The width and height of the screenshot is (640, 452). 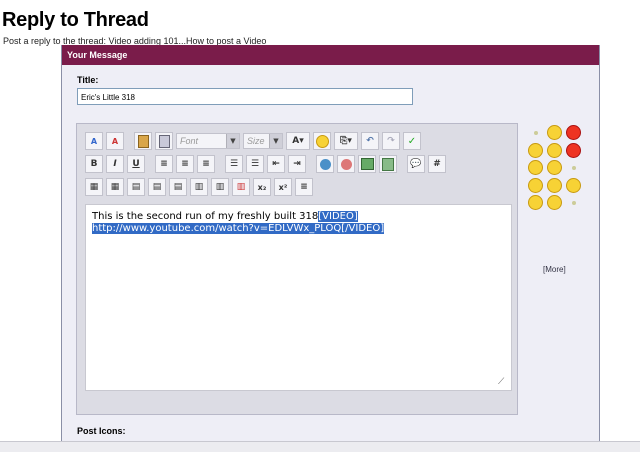 I want to click on align-right-icon: ≡, so click(x=206, y=164).